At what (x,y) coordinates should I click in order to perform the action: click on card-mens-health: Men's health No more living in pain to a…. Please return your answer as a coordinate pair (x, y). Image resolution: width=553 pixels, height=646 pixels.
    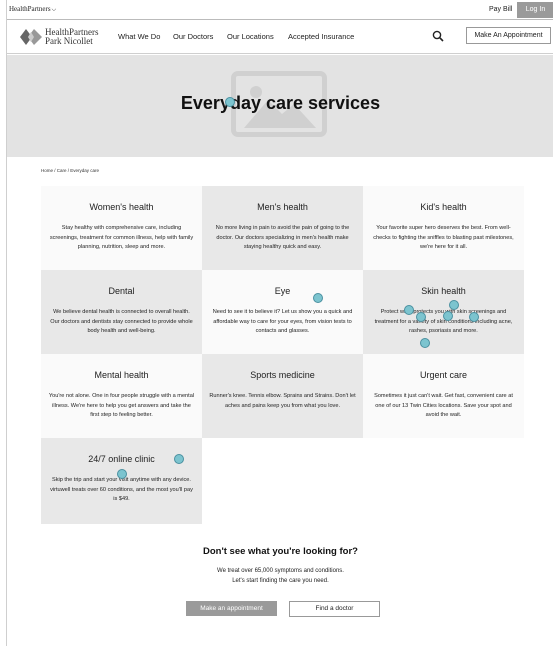
    Looking at the image, I should click on (282, 228).